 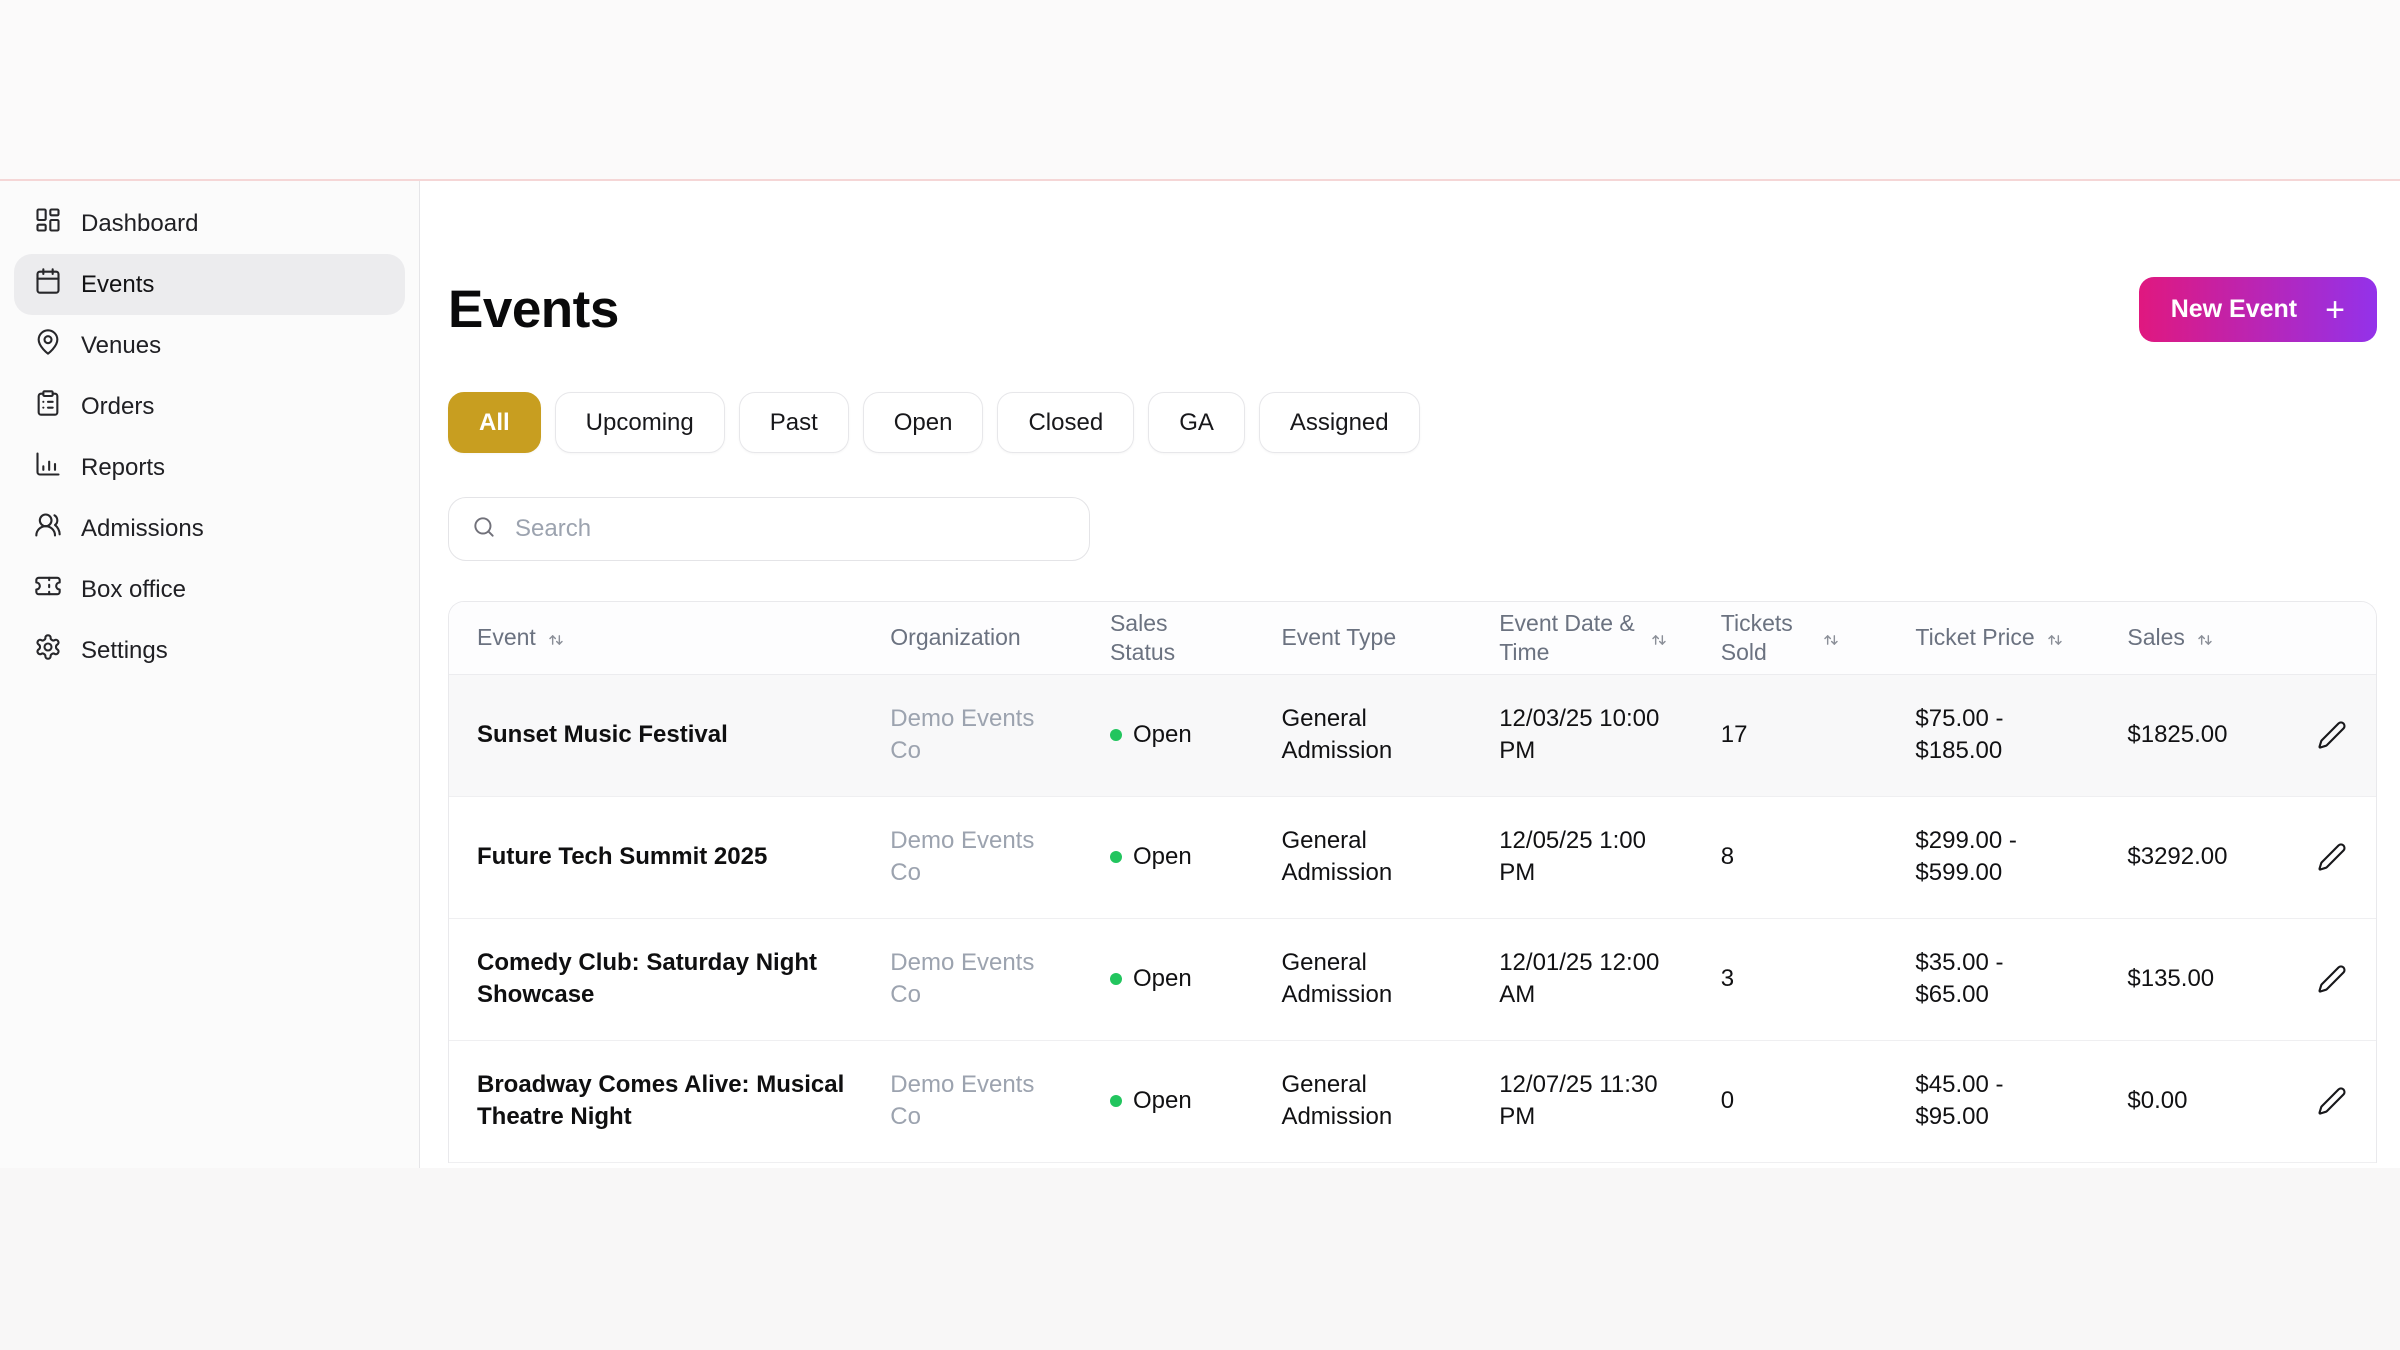 What do you see at coordinates (790, 529) in the screenshot?
I see `search-input` at bounding box center [790, 529].